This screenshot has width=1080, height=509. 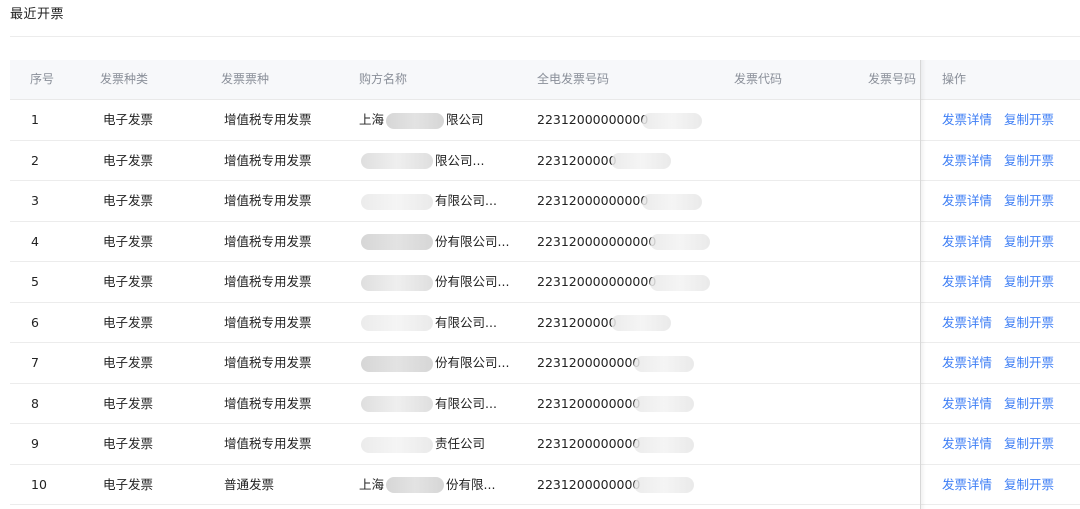 What do you see at coordinates (891, 79) in the screenshot?
I see `column-header-number: 发票号码` at bounding box center [891, 79].